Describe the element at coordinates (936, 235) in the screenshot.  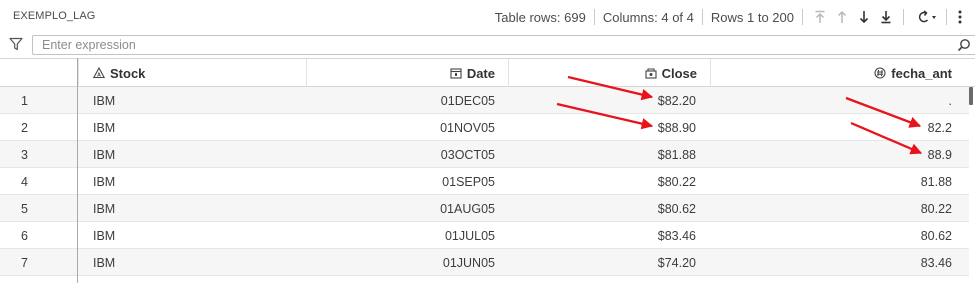
I see `cell-fecha-ant: 80.62` at that location.